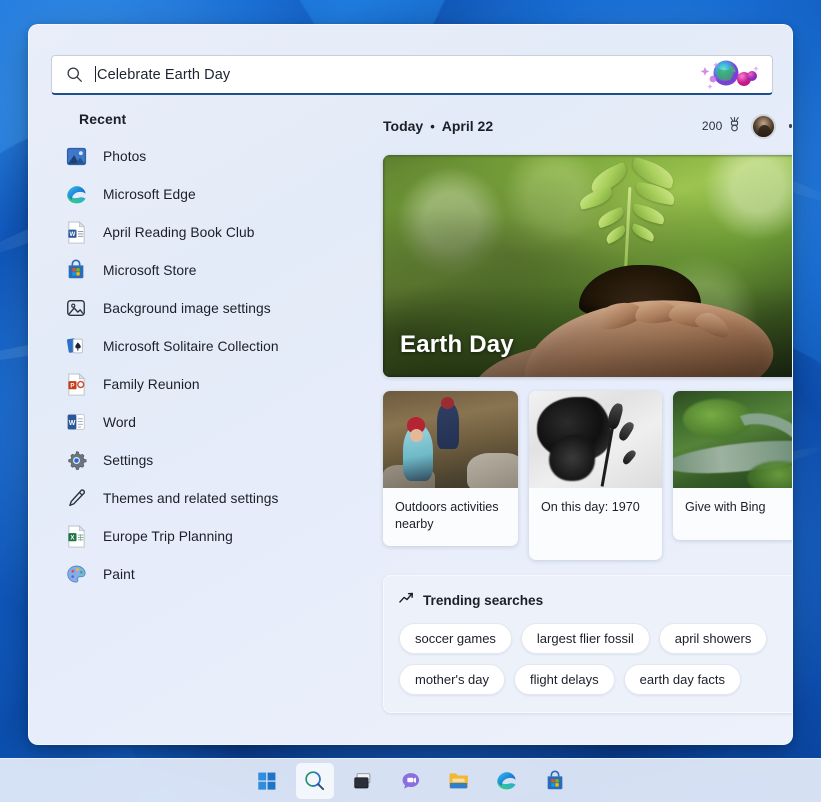 The height and width of the screenshot is (802, 821). What do you see at coordinates (201, 156) in the screenshot?
I see `sidebar-item-photos: Photos` at bounding box center [201, 156].